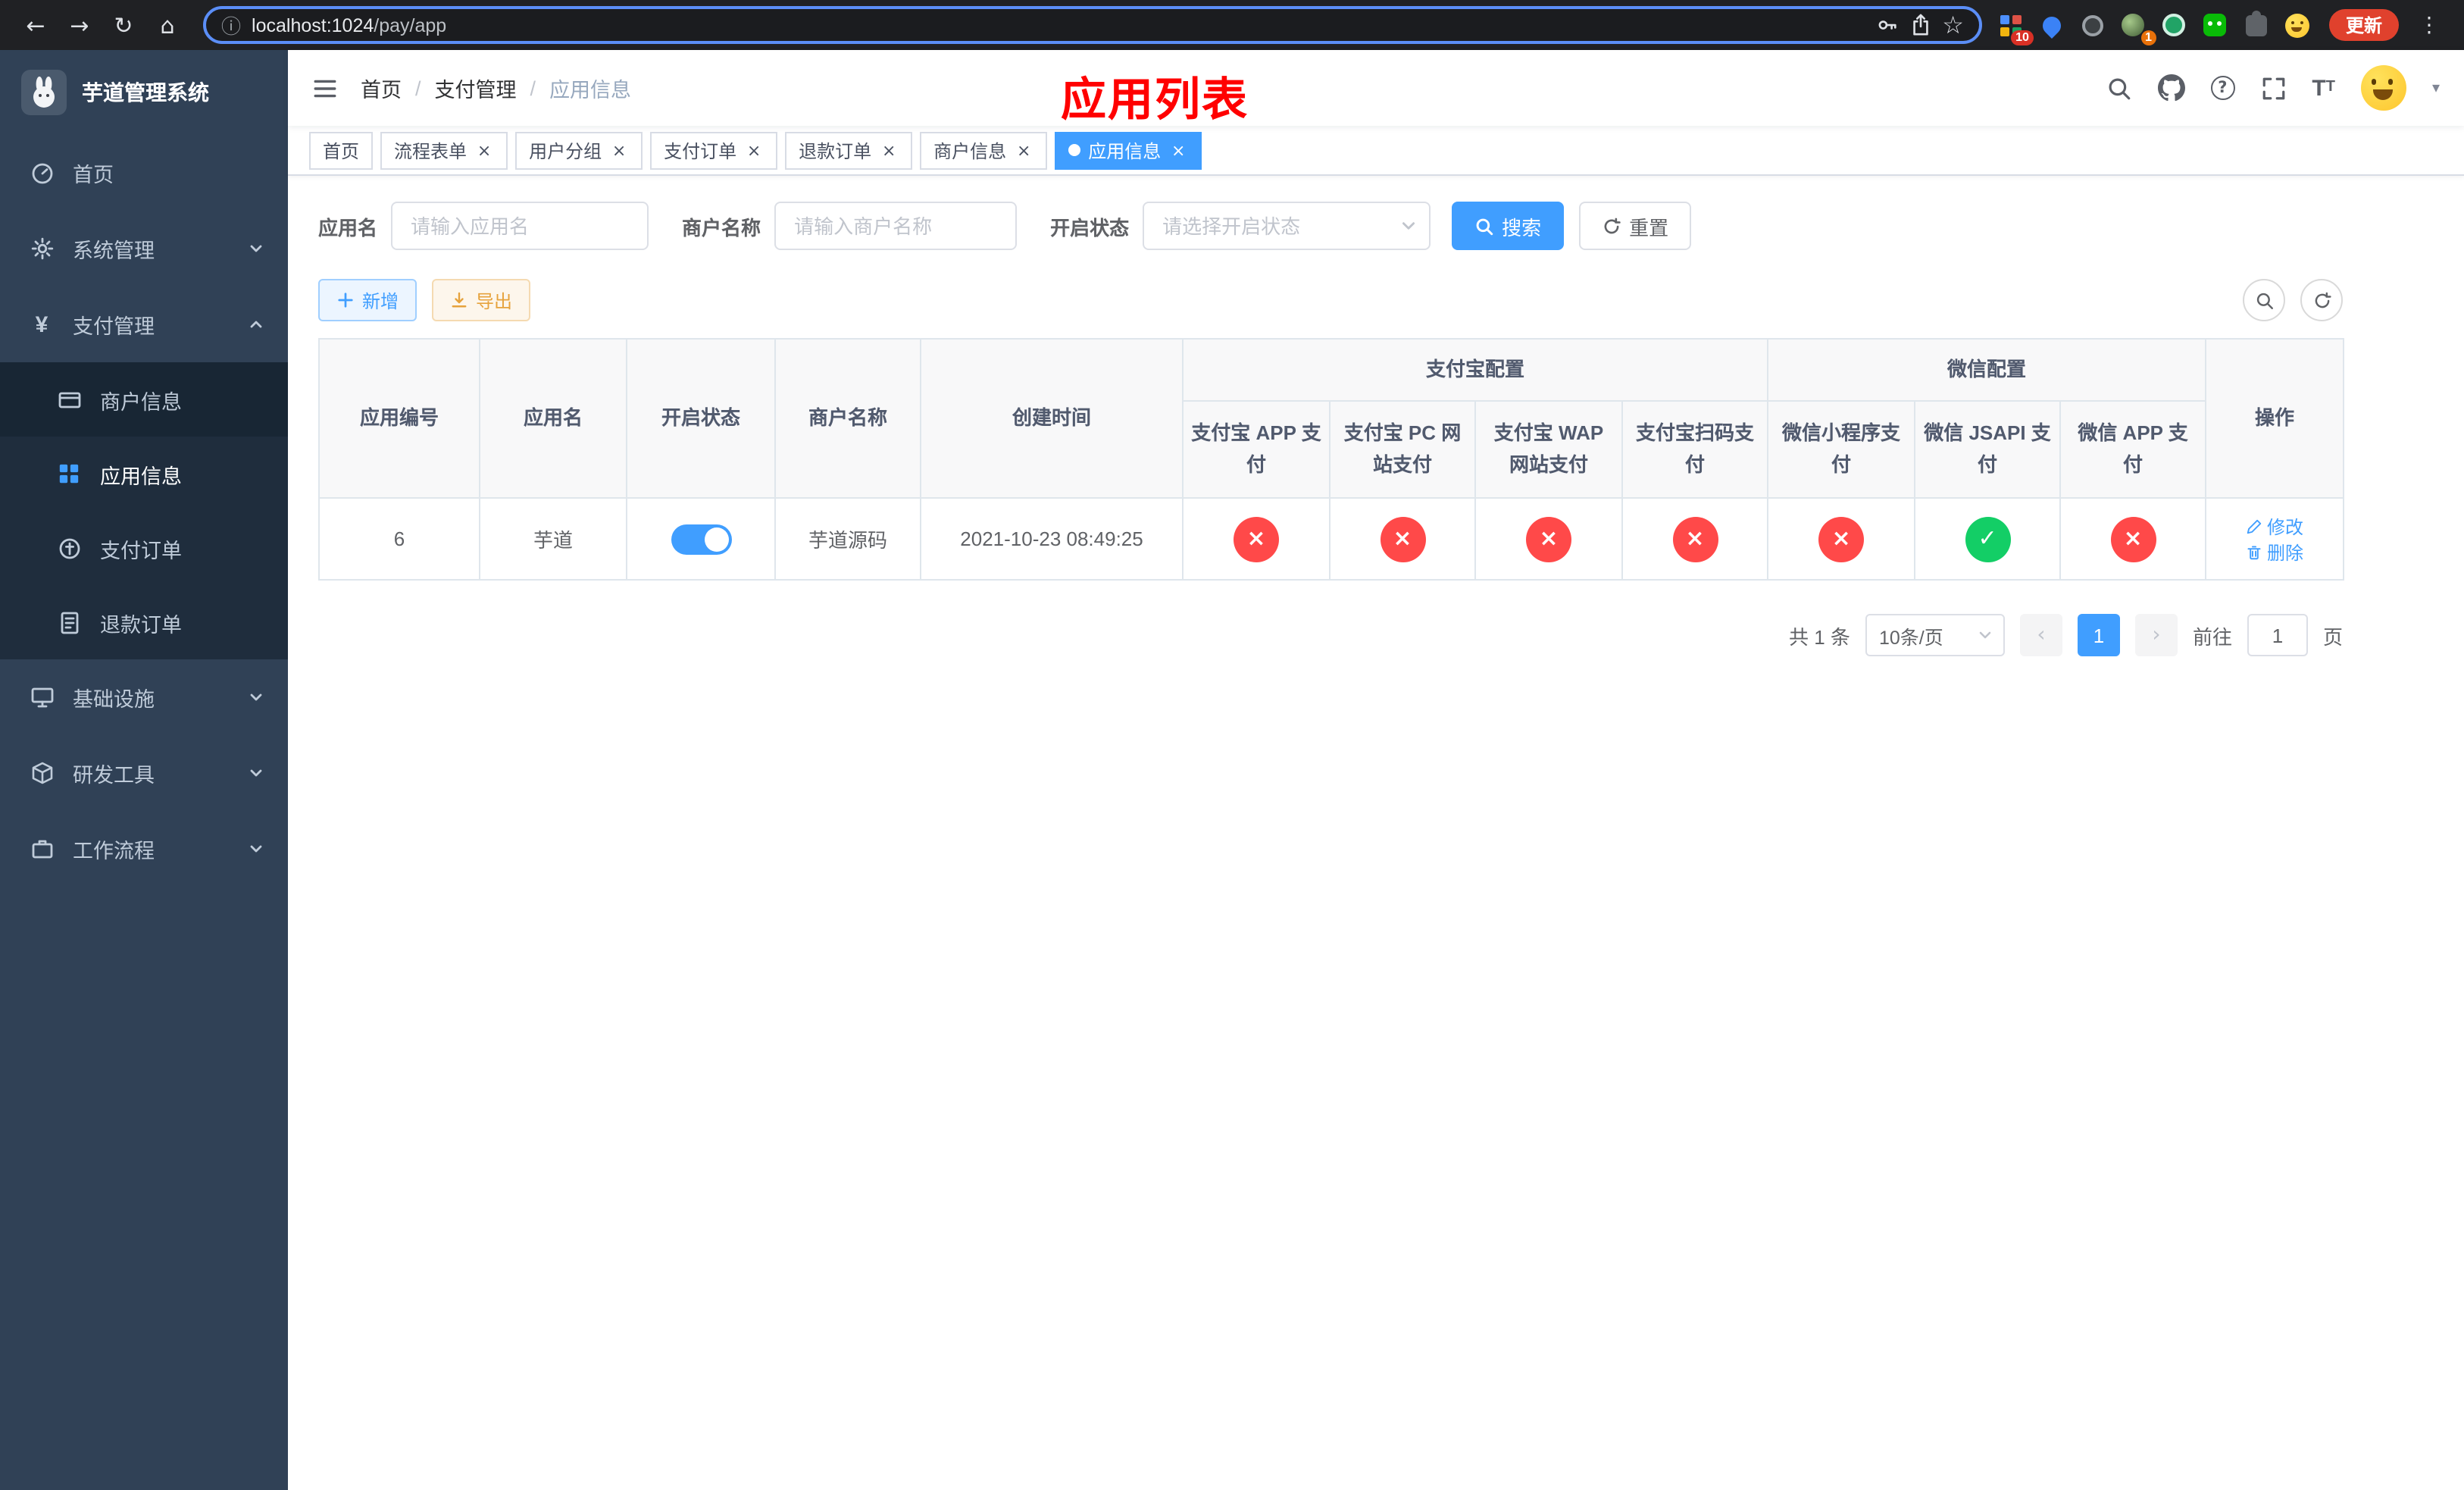 The image size is (2464, 1490). What do you see at coordinates (79, 25) in the screenshot?
I see `forward-icon: →` at bounding box center [79, 25].